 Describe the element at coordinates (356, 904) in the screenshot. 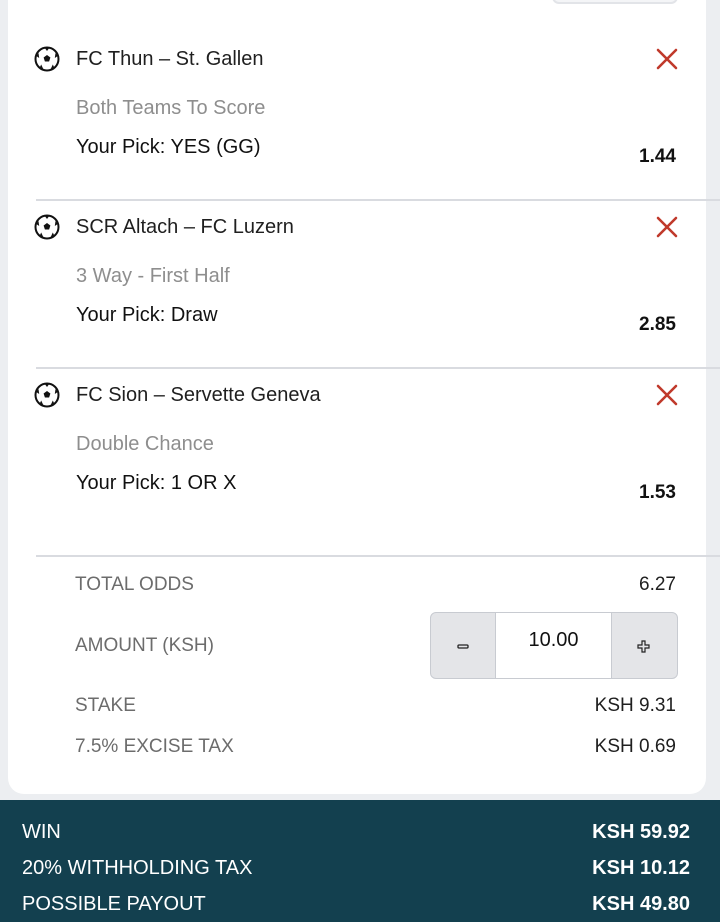

I see `possible-payout-row: POSSIBLE PAYOUT KSH 49.80` at that location.